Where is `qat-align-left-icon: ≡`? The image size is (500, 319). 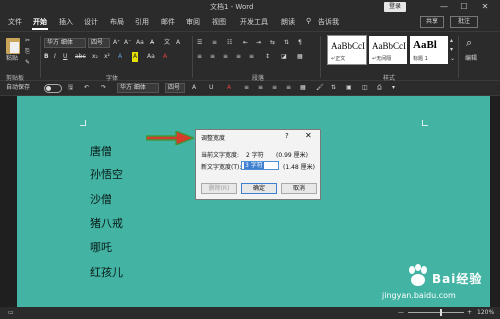 qat-align-left-icon: ≡ is located at coordinates (246, 88).